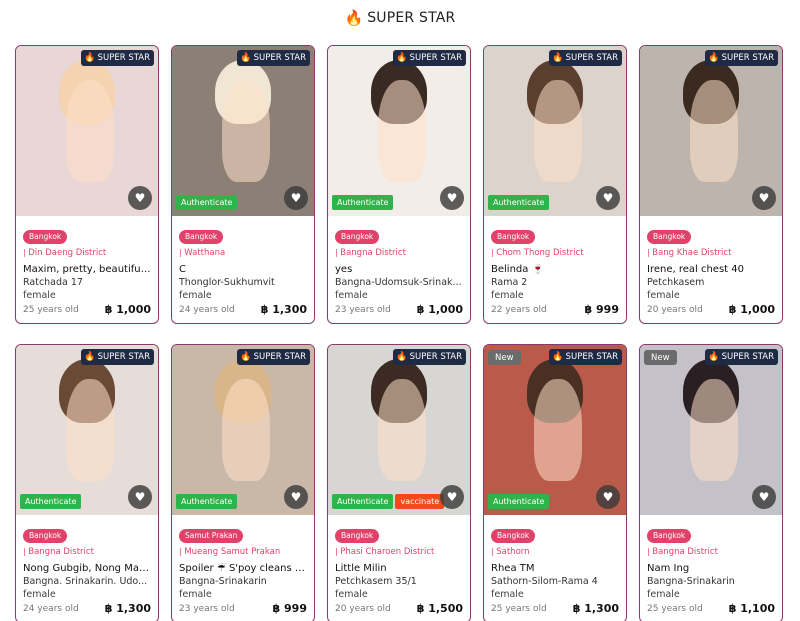 Image resolution: width=800 pixels, height=621 pixels. I want to click on profile-location: Petchkasem, so click(676, 282).